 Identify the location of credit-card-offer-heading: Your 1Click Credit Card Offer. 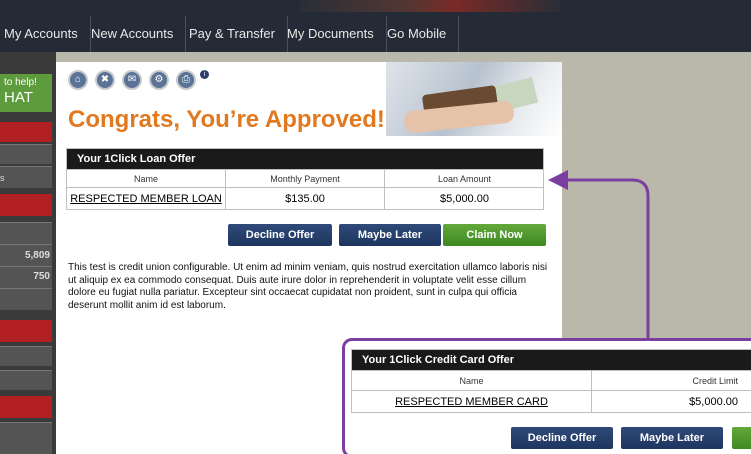
(551, 360).